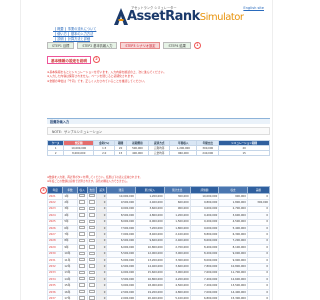  Describe the element at coordinates (177, 297) in the screenshot. I see `value-cell: 5,100,000` at that location.